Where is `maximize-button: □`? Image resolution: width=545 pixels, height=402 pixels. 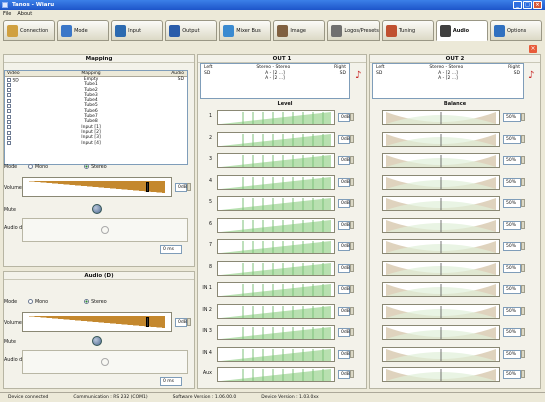 maximize-button: □ is located at coordinates (527, 5).